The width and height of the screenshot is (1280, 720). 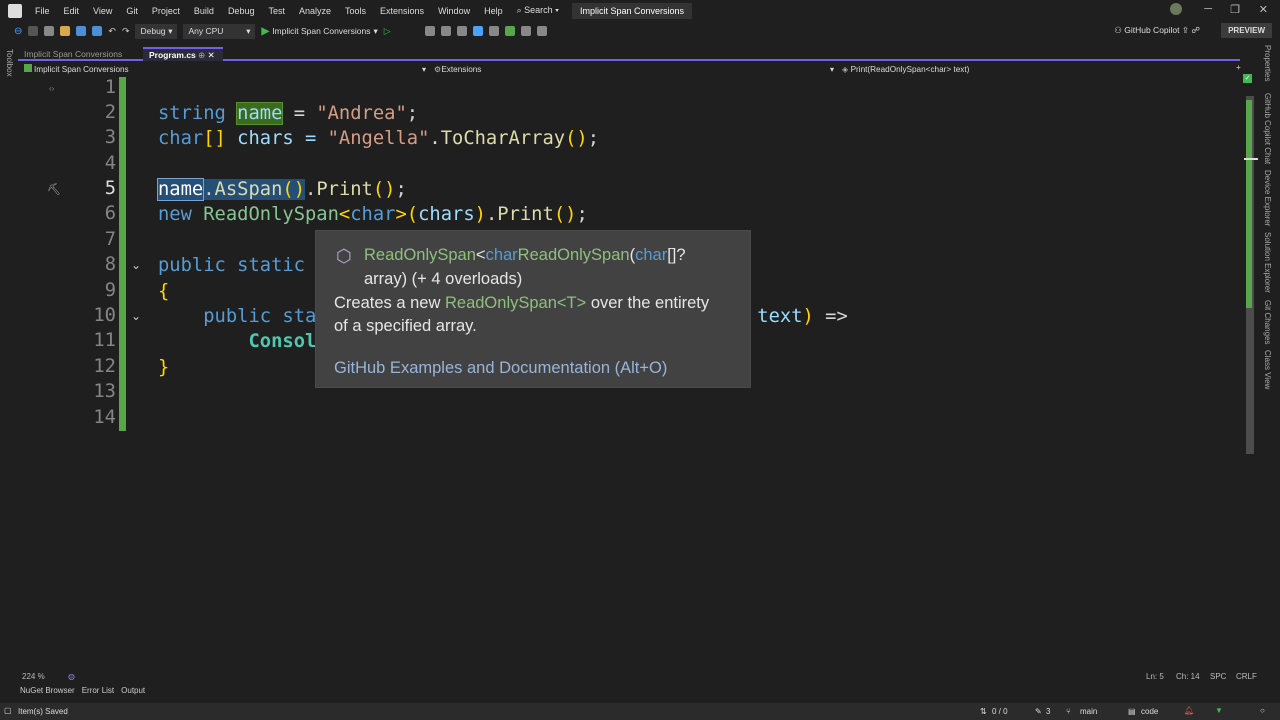 What do you see at coordinates (1149, 711) in the screenshot?
I see `repository-selector: code` at bounding box center [1149, 711].